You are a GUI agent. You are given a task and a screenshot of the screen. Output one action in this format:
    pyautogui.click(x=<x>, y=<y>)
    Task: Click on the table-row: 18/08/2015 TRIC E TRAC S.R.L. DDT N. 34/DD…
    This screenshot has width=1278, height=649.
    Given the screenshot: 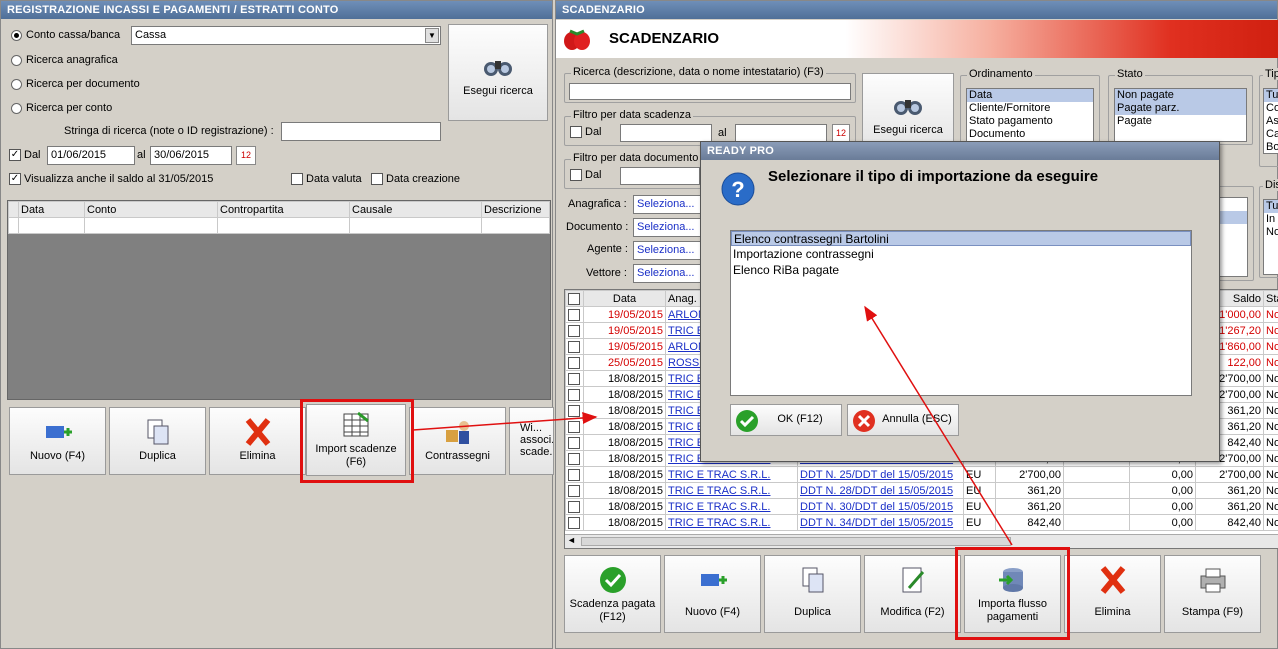 What is the action you would take?
    pyautogui.click(x=921, y=522)
    